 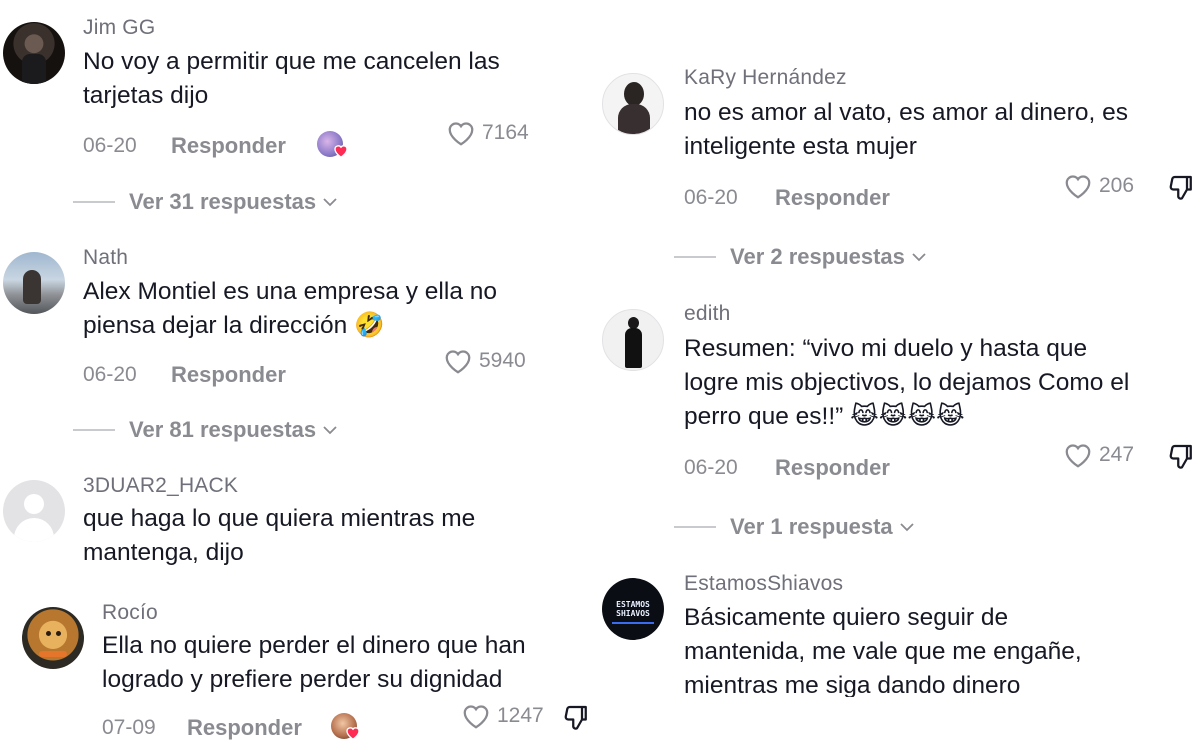 I want to click on comment-date: 07-09, so click(x=129, y=727).